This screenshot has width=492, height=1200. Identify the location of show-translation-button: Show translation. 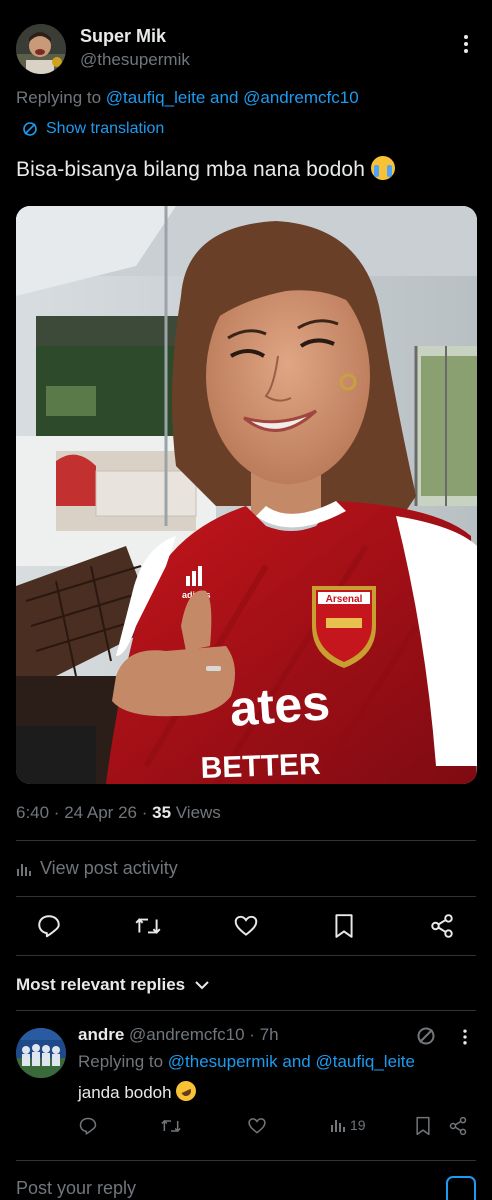
(93, 129).